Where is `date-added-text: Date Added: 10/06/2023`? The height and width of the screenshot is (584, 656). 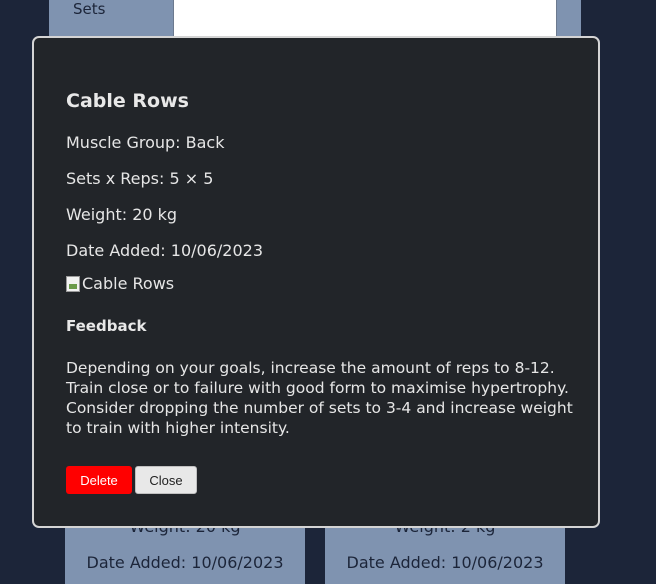
date-added-text: Date Added: 10/06/2023 is located at coordinates (164, 250).